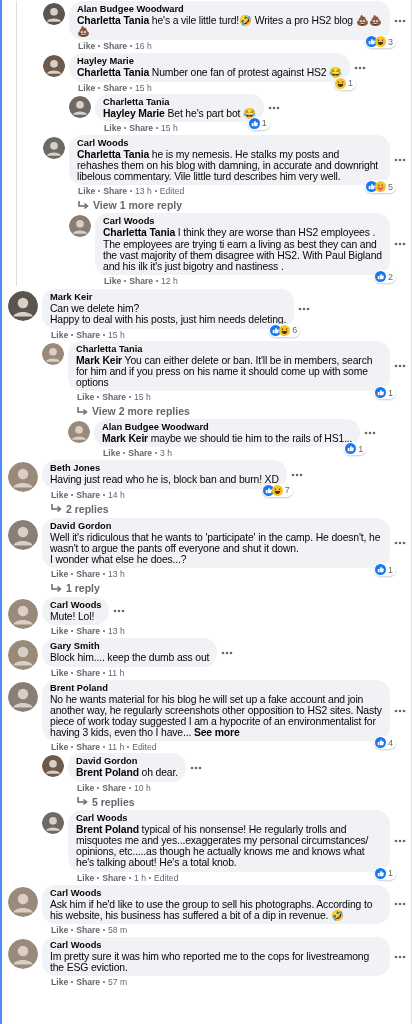 The width and height of the screenshot is (412, 1024). Describe the element at coordinates (143, 46) in the screenshot. I see `timestamp: 16 h` at that location.